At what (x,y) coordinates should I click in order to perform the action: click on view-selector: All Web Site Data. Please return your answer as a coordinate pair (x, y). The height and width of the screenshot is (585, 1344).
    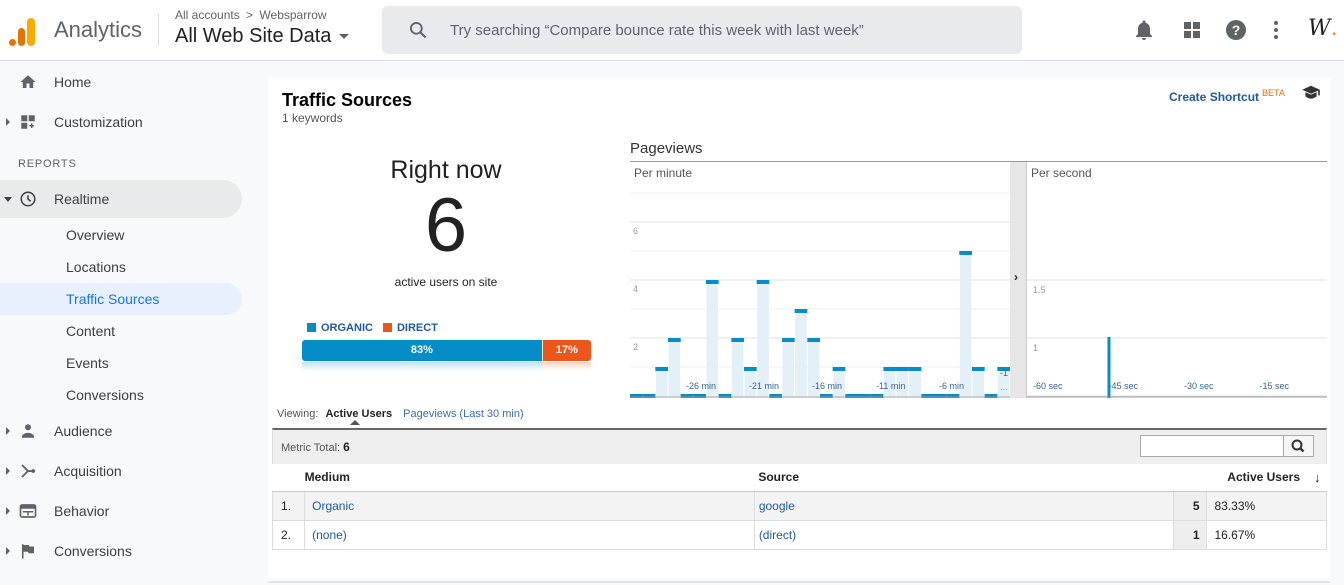
    Looking at the image, I should click on (262, 36).